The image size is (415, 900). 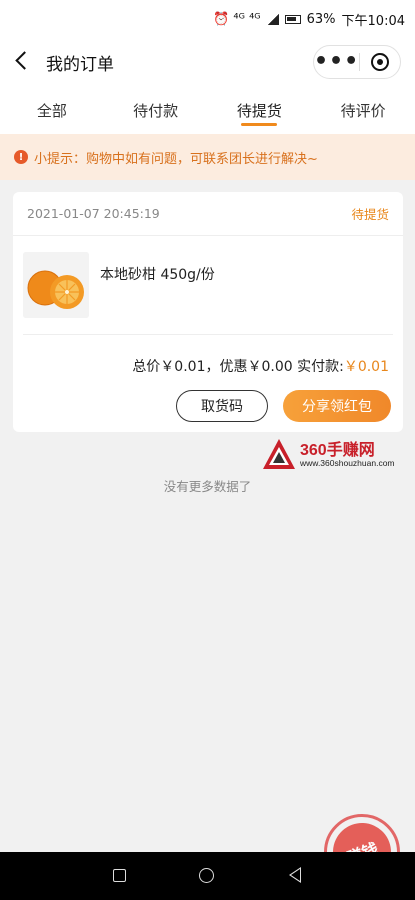 I want to click on price-breakdown: 总价￥0.01，优惠￥0.00 实付款:, so click(x=238, y=367).